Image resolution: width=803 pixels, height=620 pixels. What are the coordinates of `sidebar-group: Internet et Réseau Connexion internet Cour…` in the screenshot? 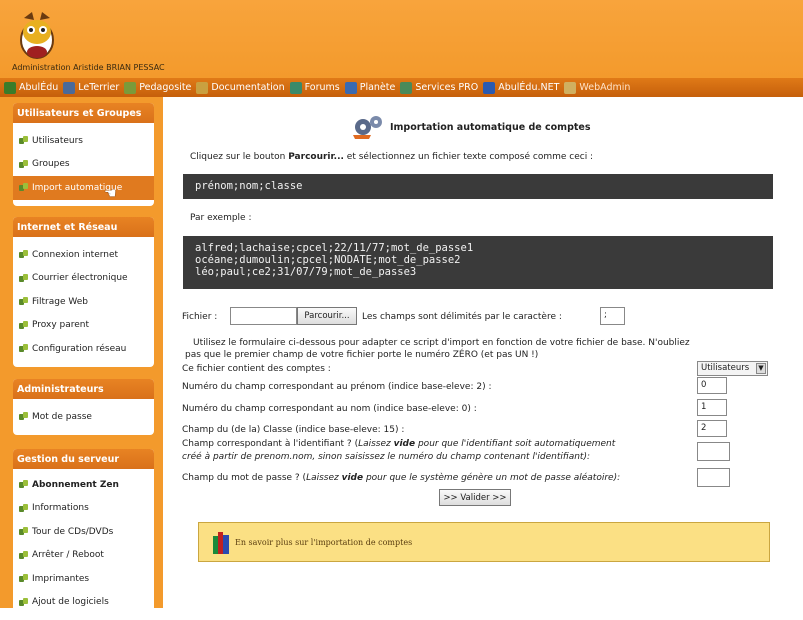 It's located at (83, 292).